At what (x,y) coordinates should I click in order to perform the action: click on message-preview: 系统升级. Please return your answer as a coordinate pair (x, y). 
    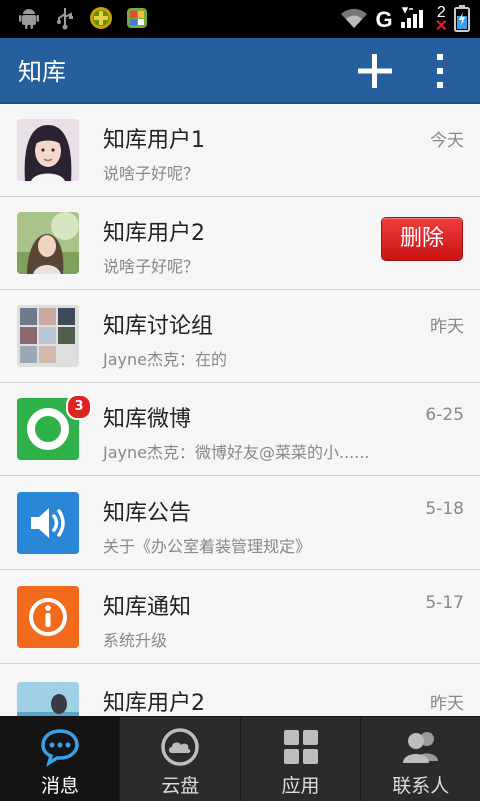
    Looking at the image, I should click on (135, 640).